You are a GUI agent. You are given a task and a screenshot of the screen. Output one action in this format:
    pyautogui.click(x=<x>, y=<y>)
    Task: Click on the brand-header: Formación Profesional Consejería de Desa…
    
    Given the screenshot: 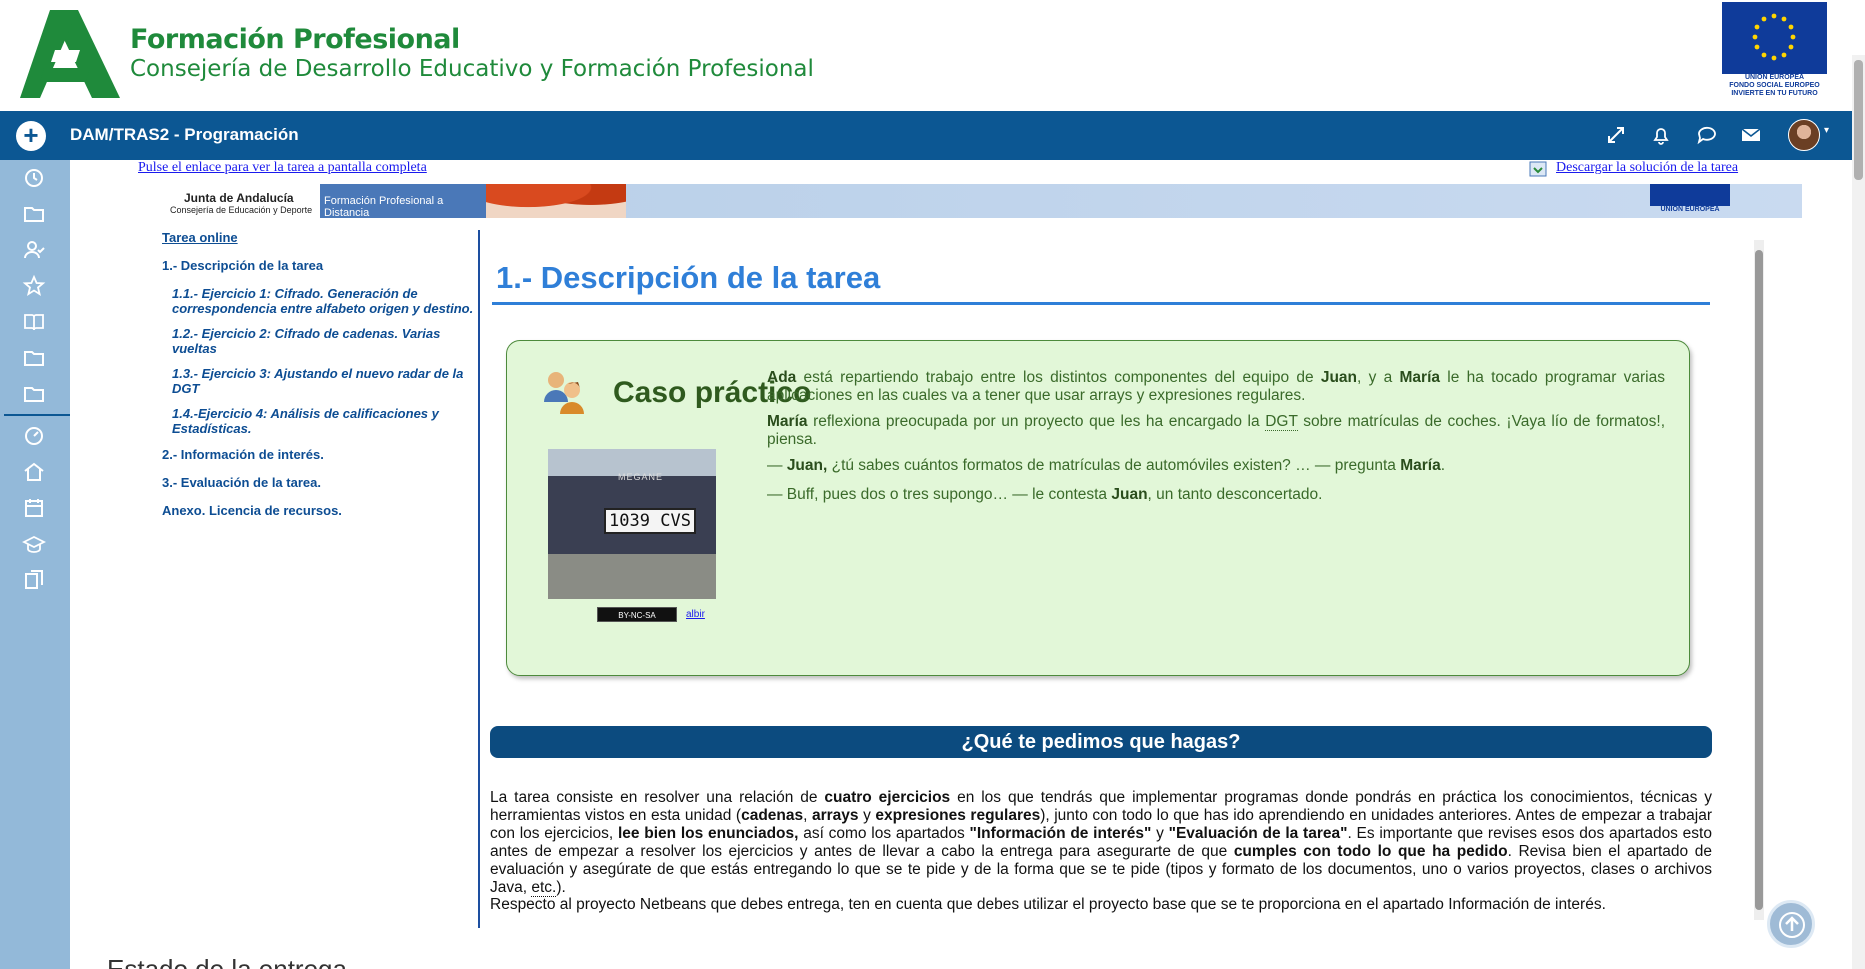 What is the action you would take?
    pyautogui.click(x=932, y=55)
    